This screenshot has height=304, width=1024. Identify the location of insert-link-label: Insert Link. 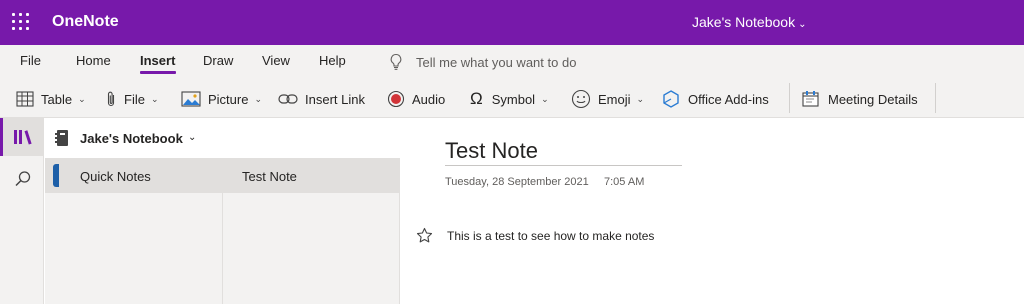
(335, 99).